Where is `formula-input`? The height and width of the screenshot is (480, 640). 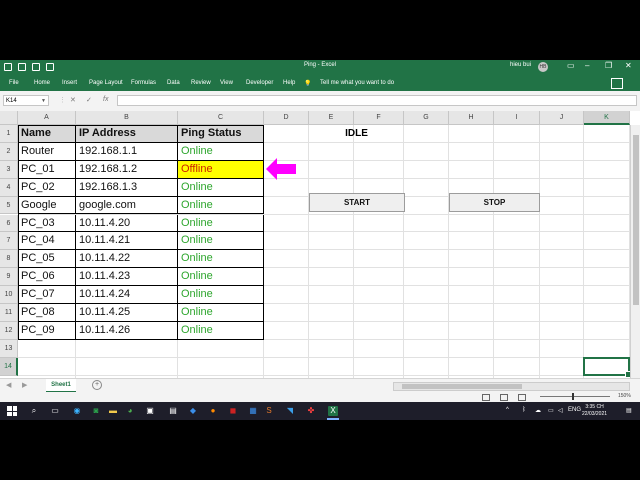 formula-input is located at coordinates (377, 100).